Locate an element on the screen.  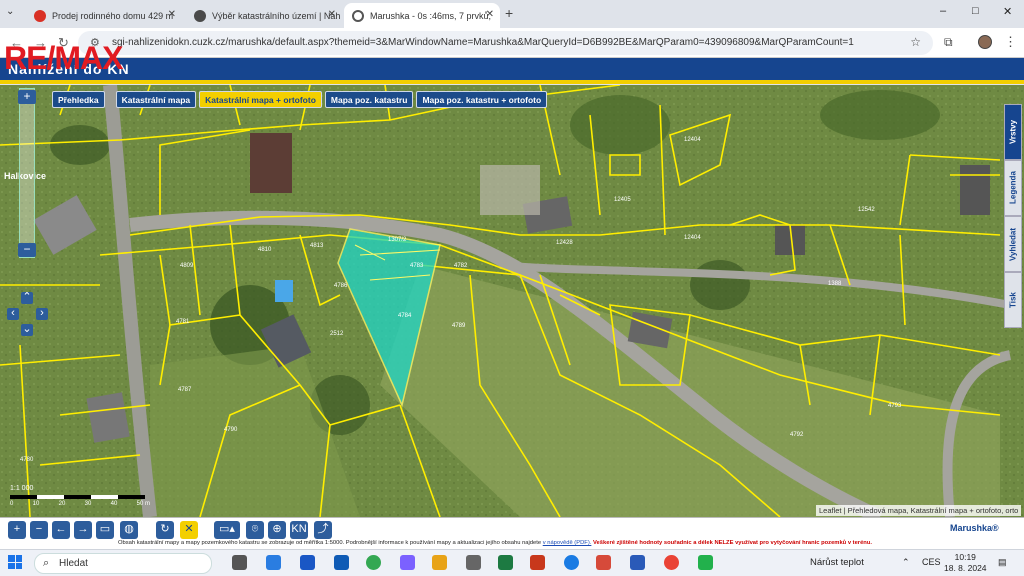
new-tab-plus-icon: + is located at coordinates (509, 13).